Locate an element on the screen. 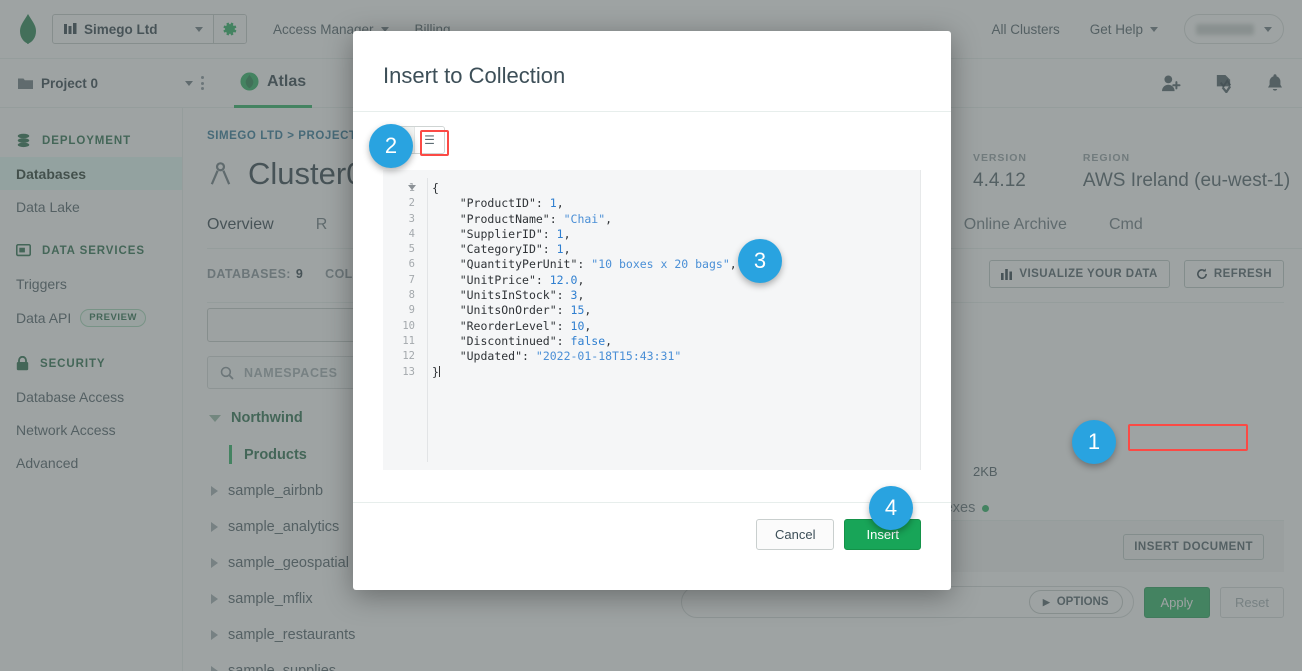  list-icon: ☰ is located at coordinates (429, 140).